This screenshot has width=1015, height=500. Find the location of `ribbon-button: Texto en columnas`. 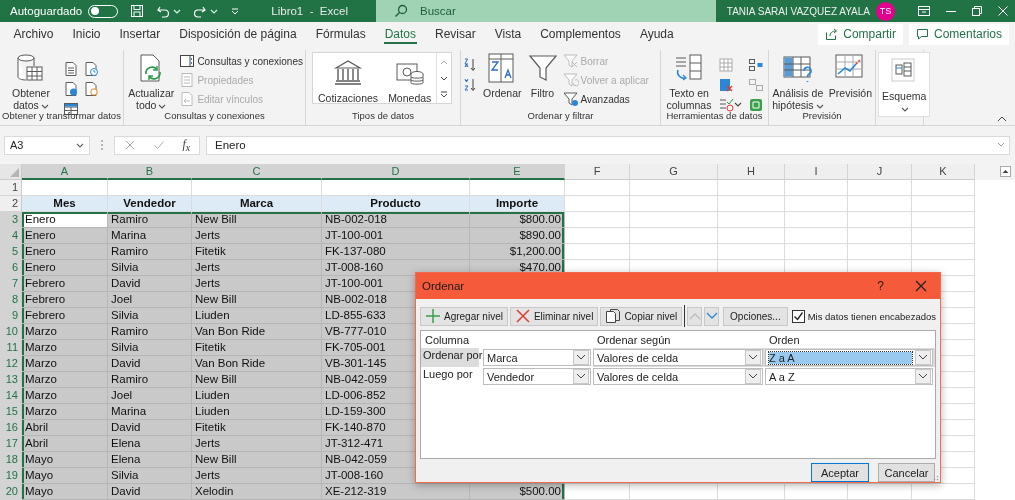

ribbon-button: Texto en columnas is located at coordinates (689, 81).